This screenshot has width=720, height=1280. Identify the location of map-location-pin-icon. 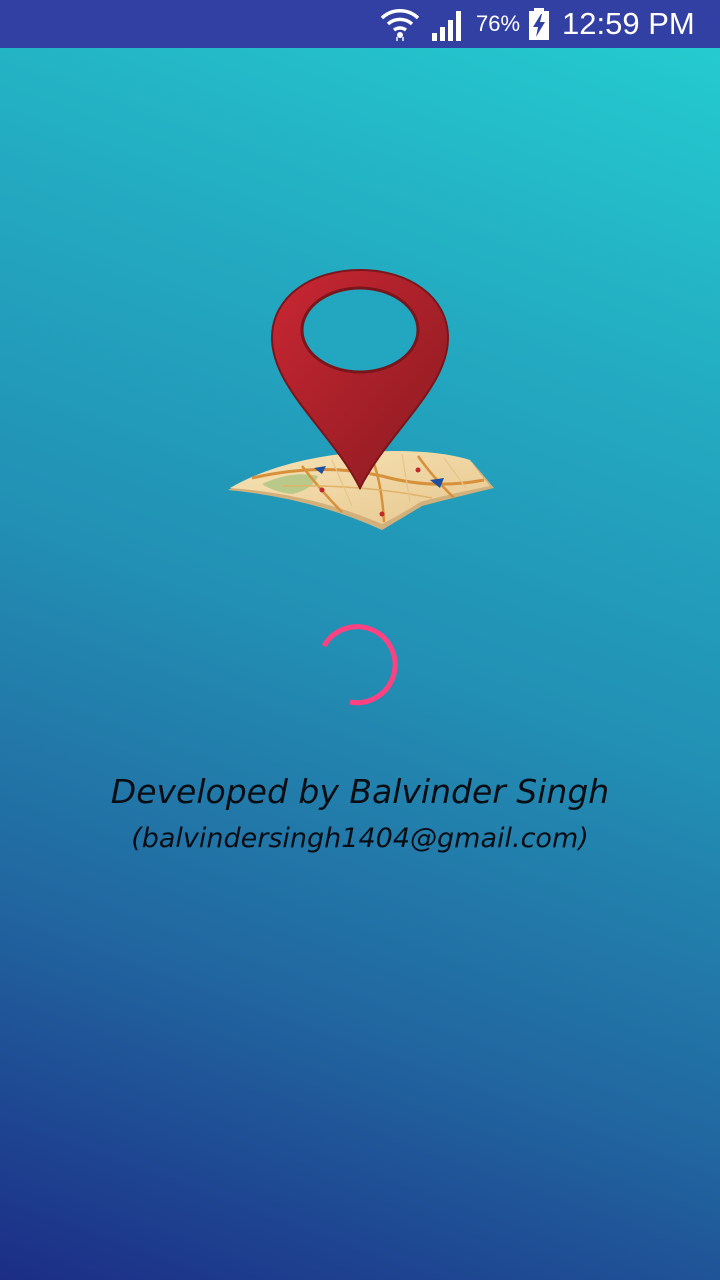
(361, 399).